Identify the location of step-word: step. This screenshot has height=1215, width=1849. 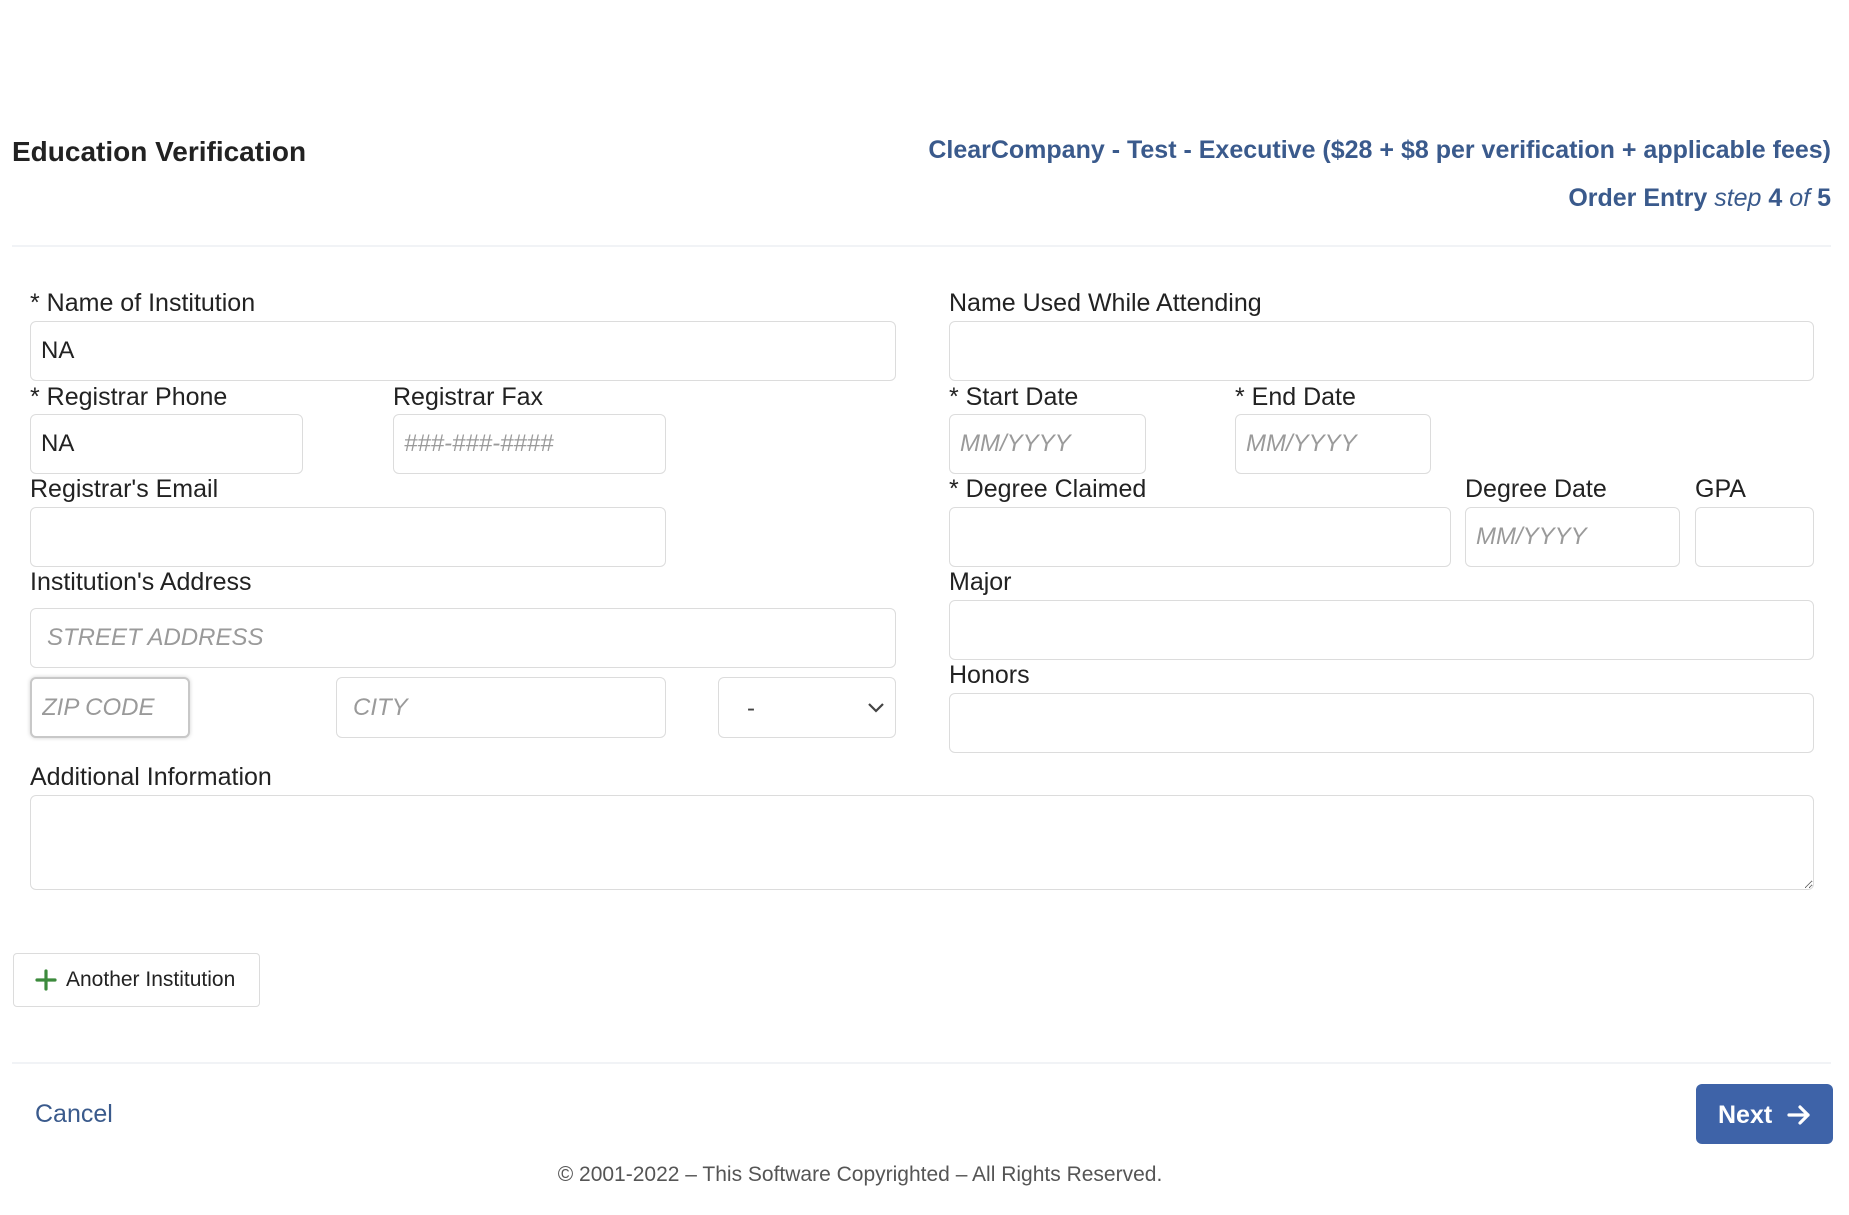
(1738, 198).